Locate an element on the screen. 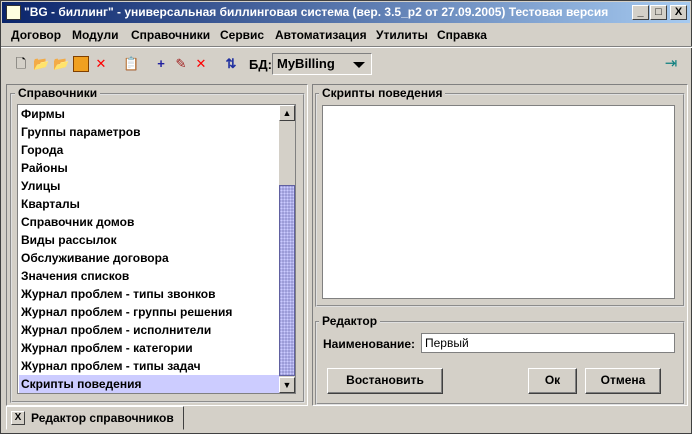 Image resolution: width=692 pixels, height=434 pixels. editor-title: Редактор is located at coordinates (350, 321).